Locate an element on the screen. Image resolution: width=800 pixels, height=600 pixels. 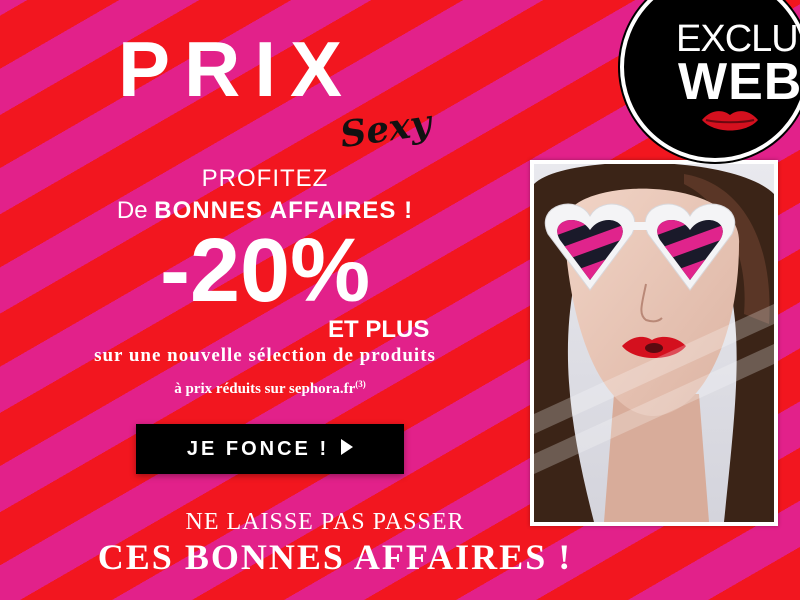
site-text: à prix réduits sur sephora.fr(3) is located at coordinates (270, 388).